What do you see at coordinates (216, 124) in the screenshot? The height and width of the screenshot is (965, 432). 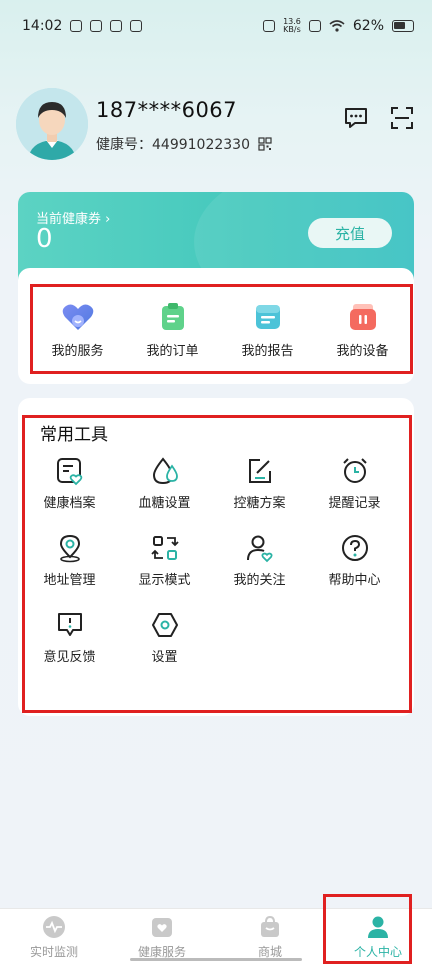 I see `profile-header: 187****6067 健康号：44991022330` at bounding box center [216, 124].